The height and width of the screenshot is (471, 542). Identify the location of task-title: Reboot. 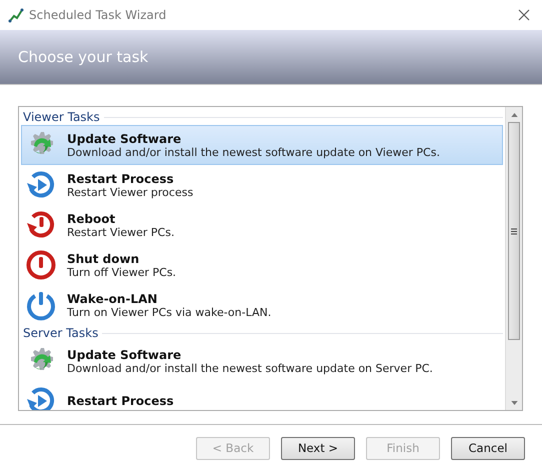
(91, 219).